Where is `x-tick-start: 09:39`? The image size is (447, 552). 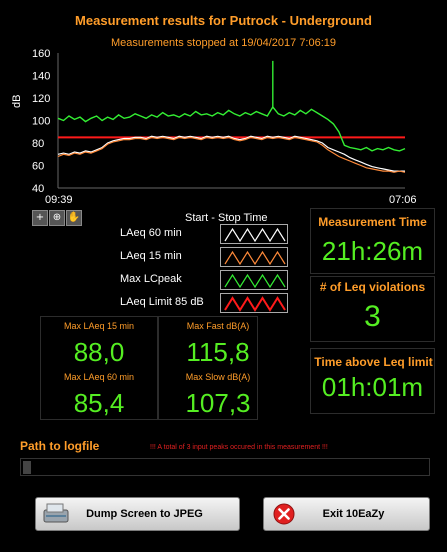 x-tick-start: 09:39 is located at coordinates (59, 200).